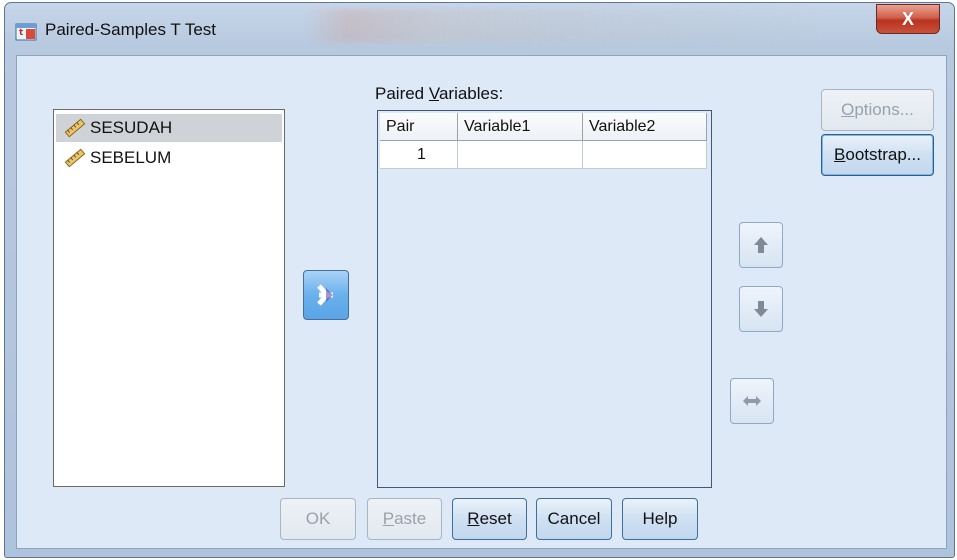 The height and width of the screenshot is (560, 957). What do you see at coordinates (131, 29) in the screenshot?
I see `window-title: Paired-Samples T Test` at bounding box center [131, 29].